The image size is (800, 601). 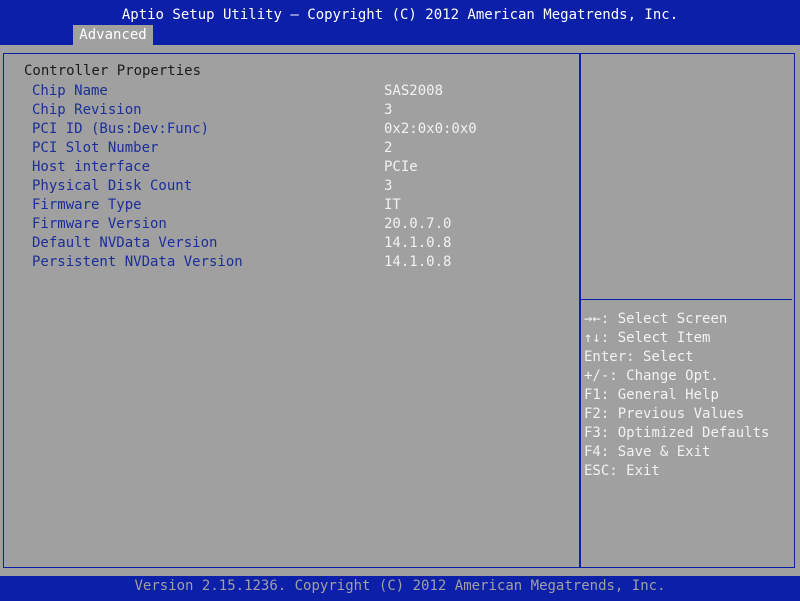 I want to click on property-row-default-nvdata-version: Default NVData Version 14.1.0.8, so click(x=280, y=244).